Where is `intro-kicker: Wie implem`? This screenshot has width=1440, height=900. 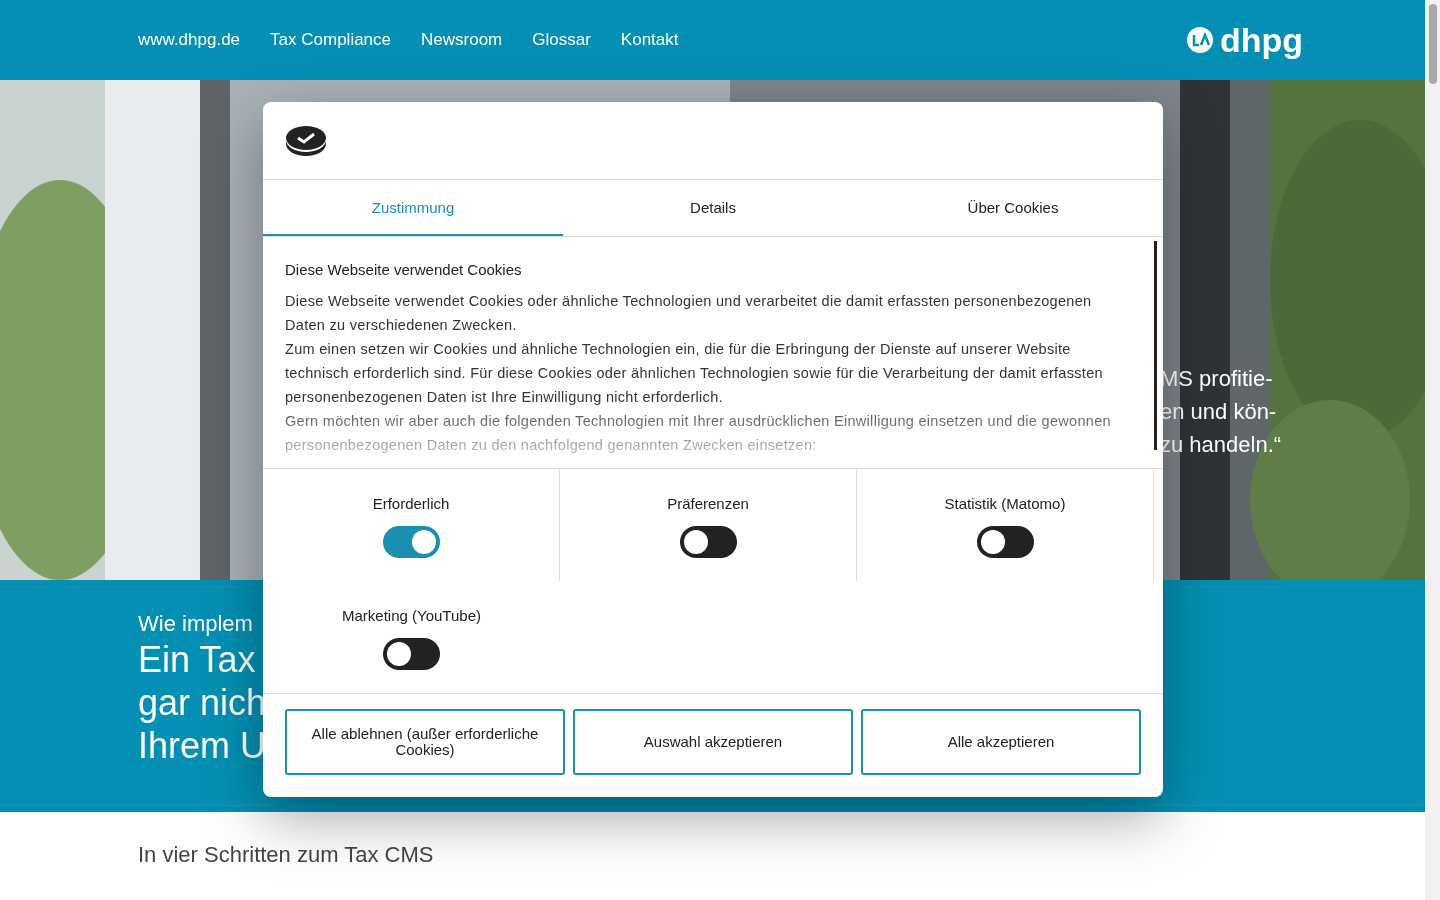 intro-kicker: Wie implem is located at coordinates (195, 624).